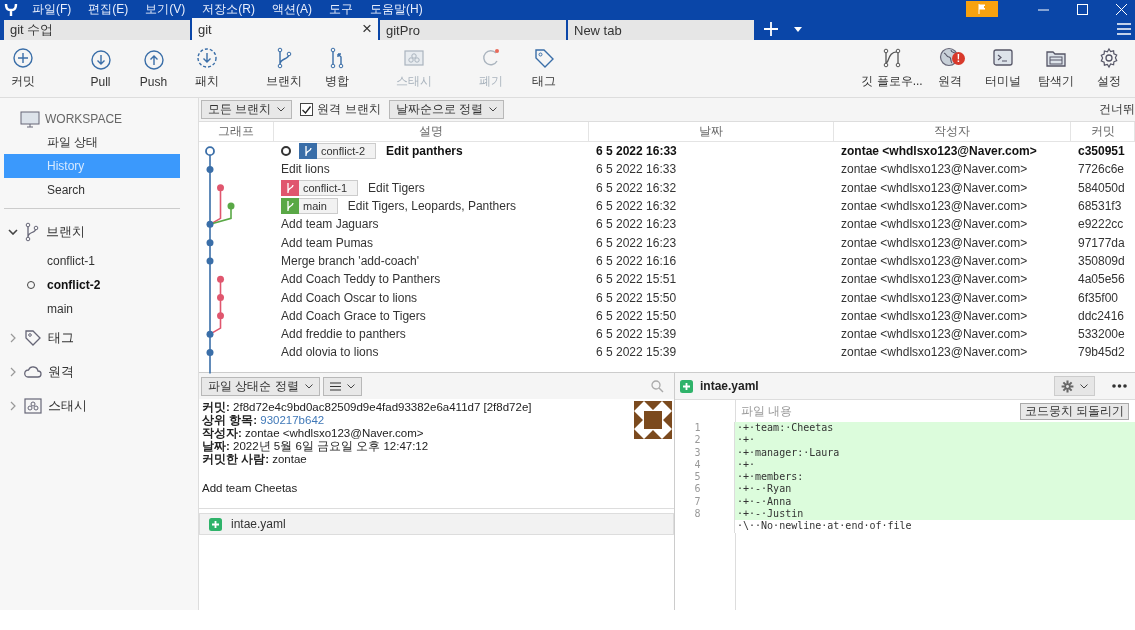  I want to click on branch-label: conflict-2, so click(338, 151).